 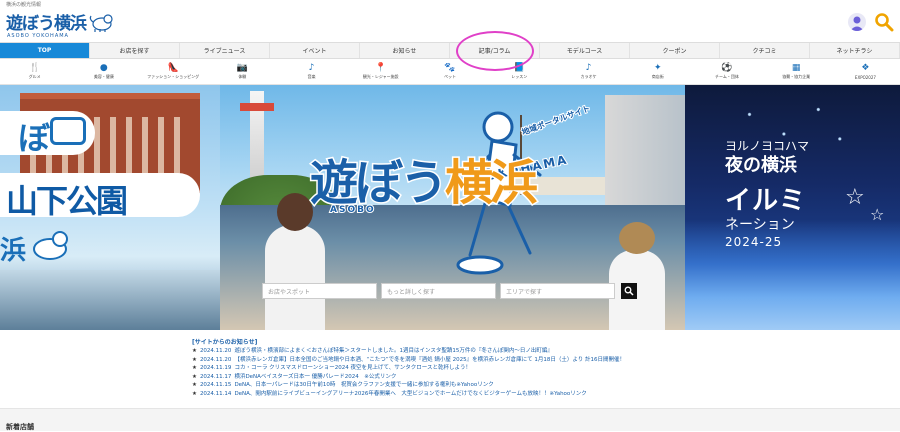 I want to click on tab-model-course: モデルコース, so click(x=585, y=50).